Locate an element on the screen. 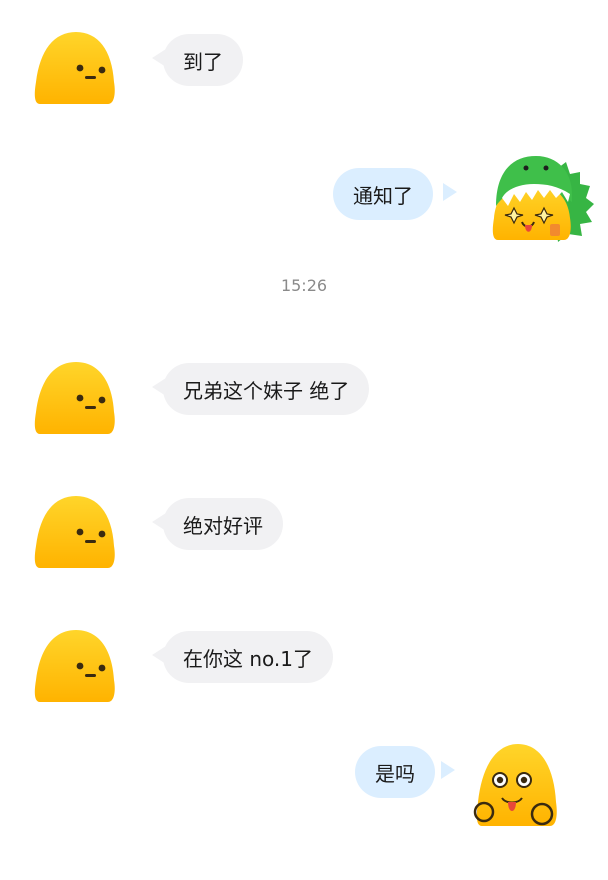 The width and height of the screenshot is (608, 880). message-bubble: 兄弟这个妹子 绝了 is located at coordinates (266, 389).